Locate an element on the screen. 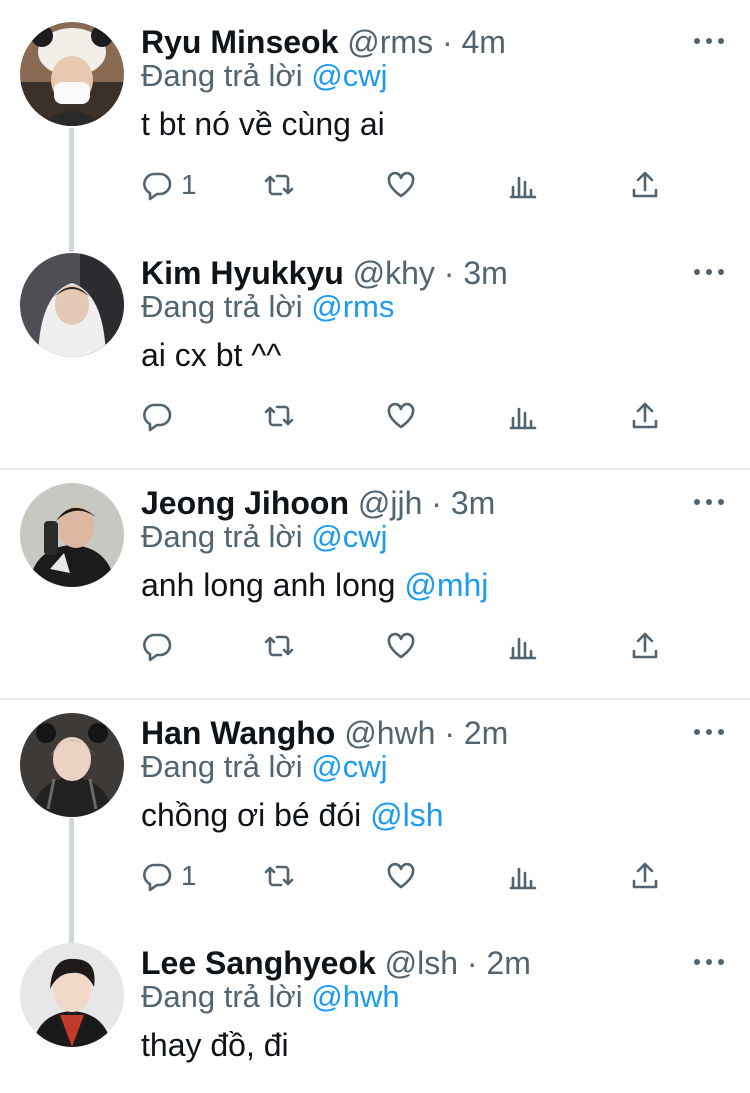 The image size is (750, 1093). tweet-text: chồng ơi bé đói @lsh is located at coordinates (292, 815).